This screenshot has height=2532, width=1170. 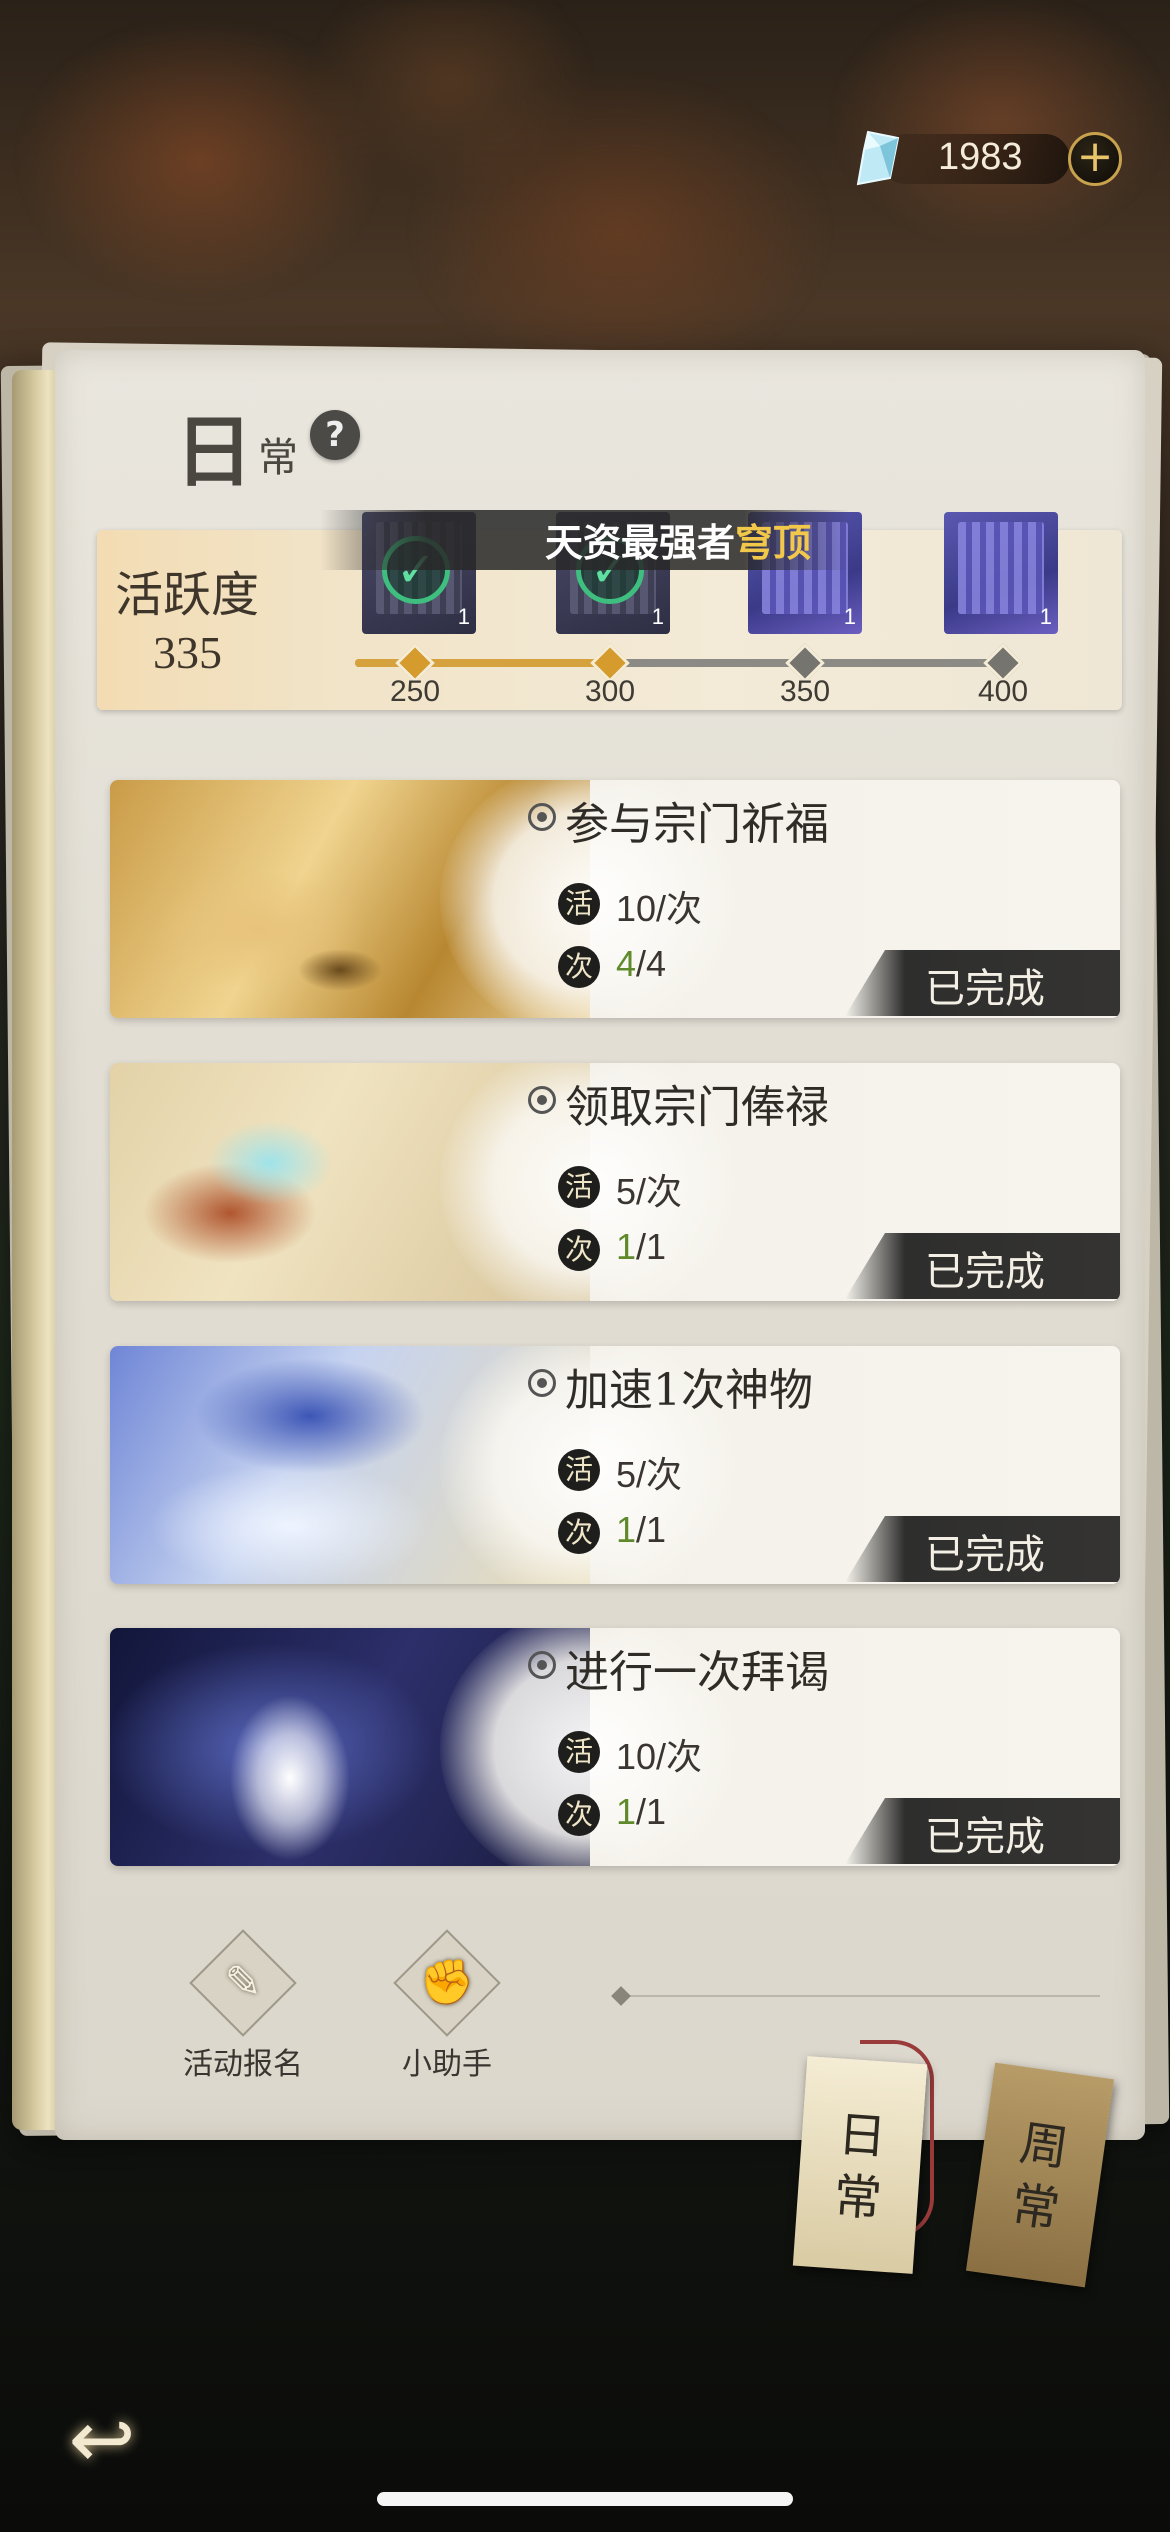 What do you see at coordinates (1095, 159) in the screenshot?
I see `add-currency-button: +` at bounding box center [1095, 159].